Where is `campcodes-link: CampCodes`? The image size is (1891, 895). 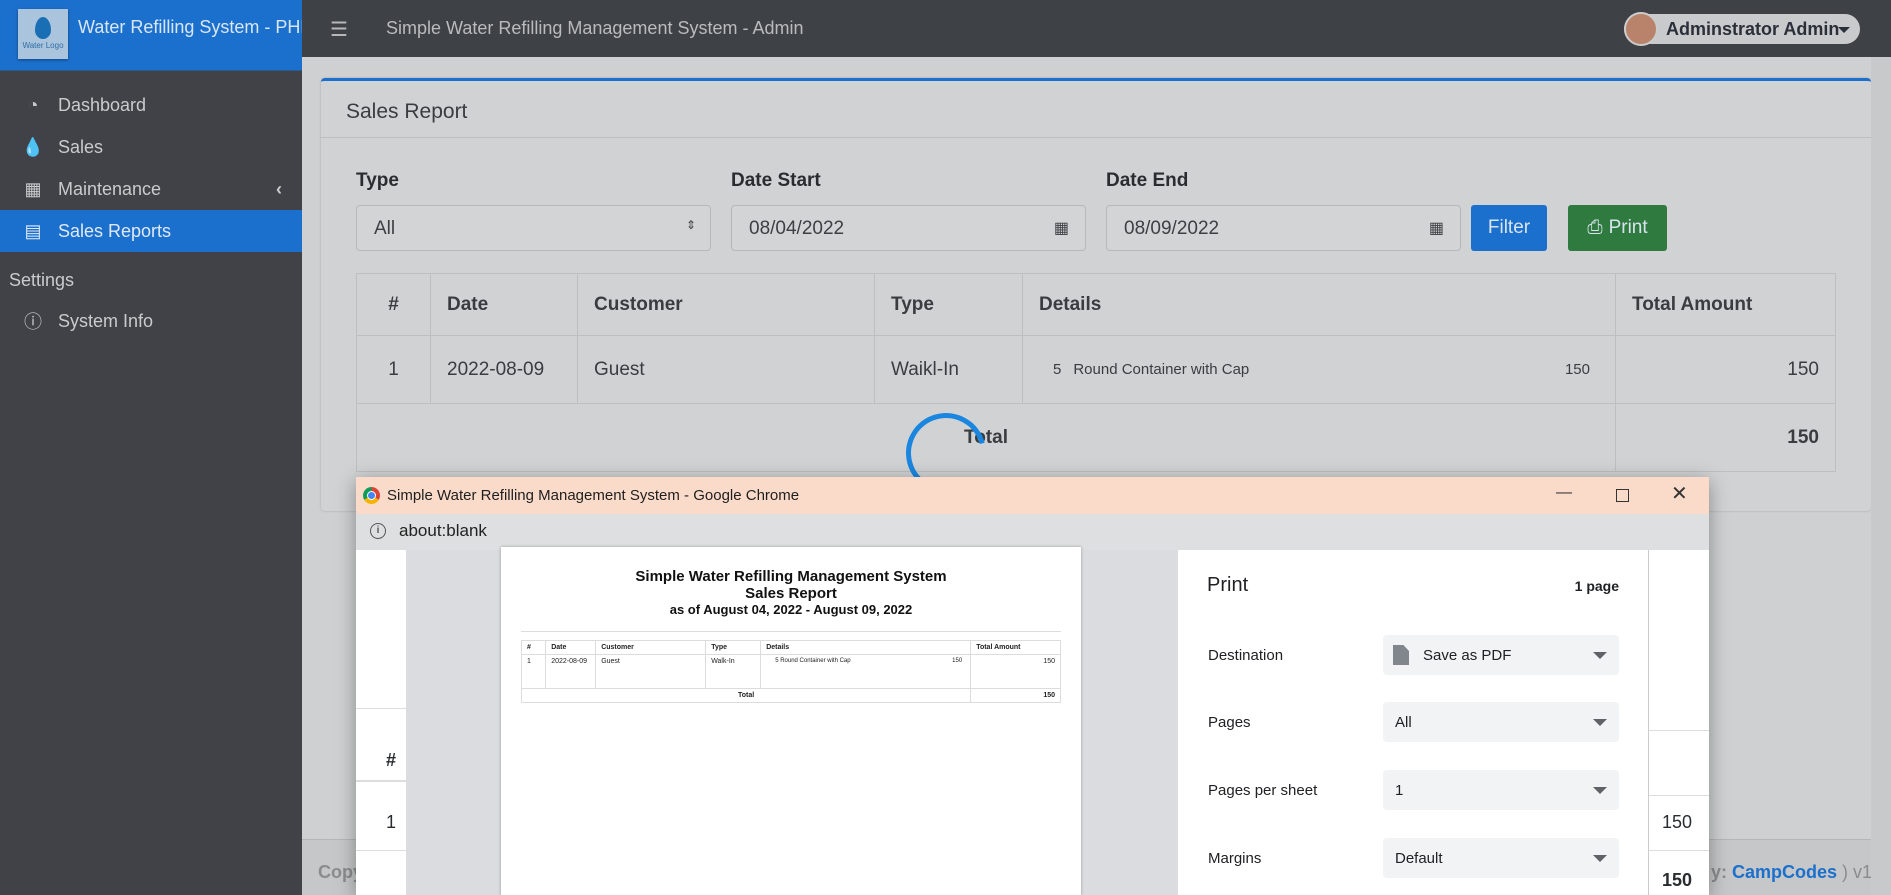 campcodes-link: CampCodes is located at coordinates (1784, 872).